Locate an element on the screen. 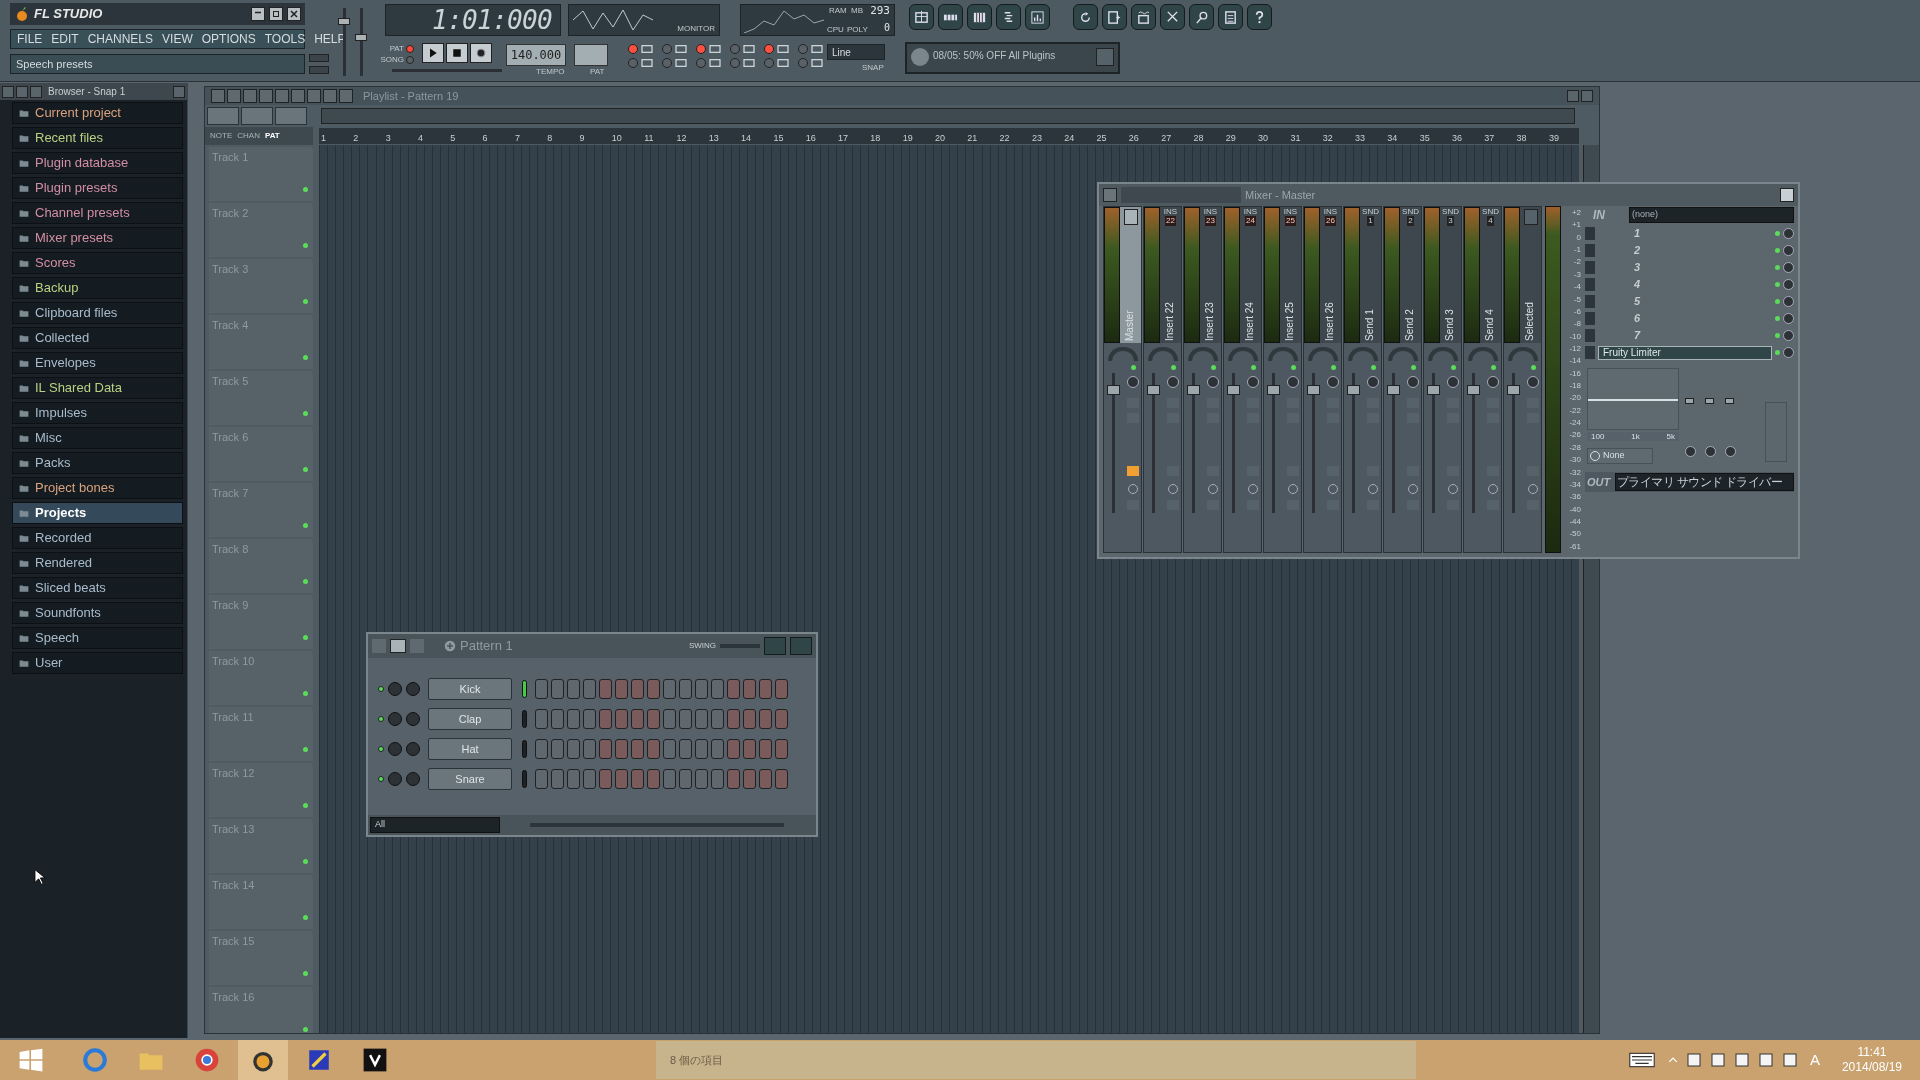 The image size is (1920, 1080). ram-value: 293 is located at coordinates (880, 11).